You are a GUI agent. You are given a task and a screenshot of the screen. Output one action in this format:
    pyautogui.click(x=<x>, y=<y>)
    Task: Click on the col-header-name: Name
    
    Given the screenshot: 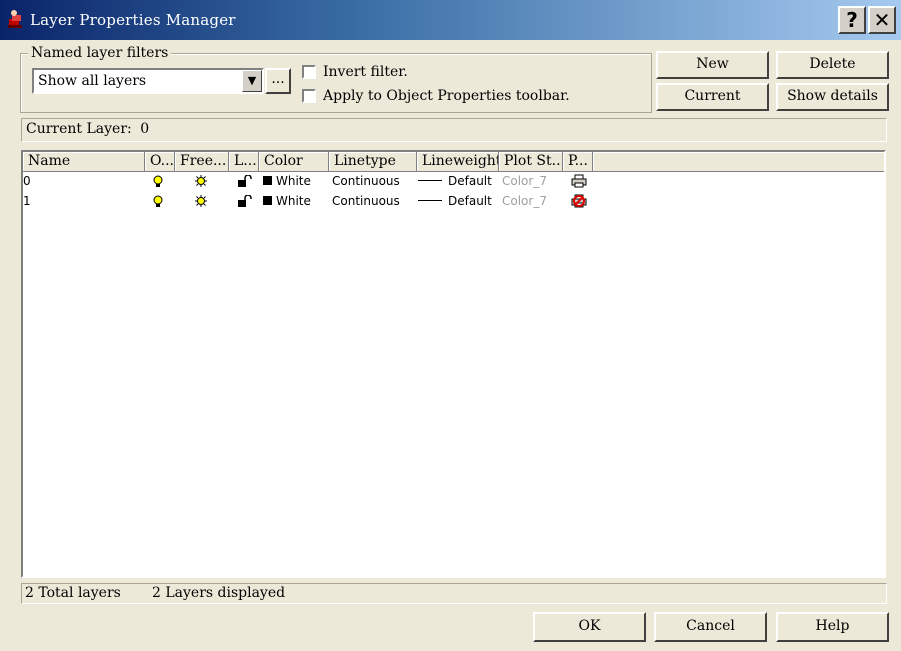 What is the action you would take?
    pyautogui.click(x=84, y=162)
    